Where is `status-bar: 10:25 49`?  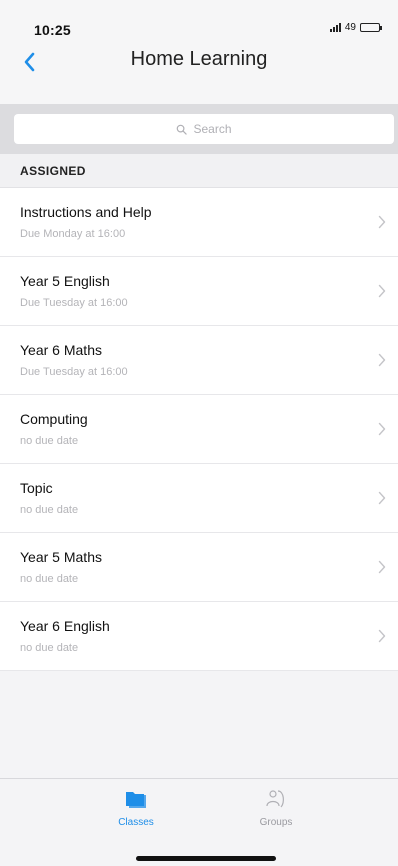
status-bar: 10:25 49 is located at coordinates (199, 22).